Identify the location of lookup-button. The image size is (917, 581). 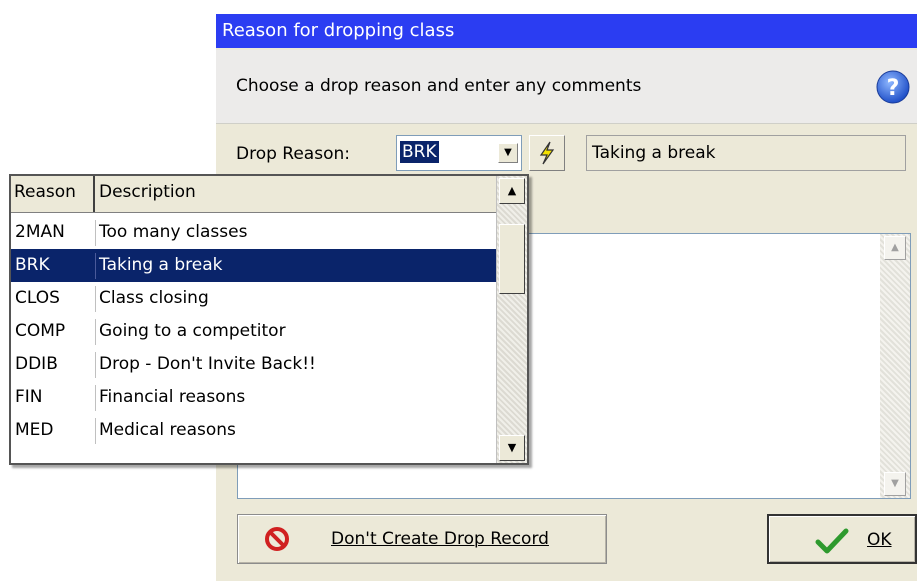
(547, 153).